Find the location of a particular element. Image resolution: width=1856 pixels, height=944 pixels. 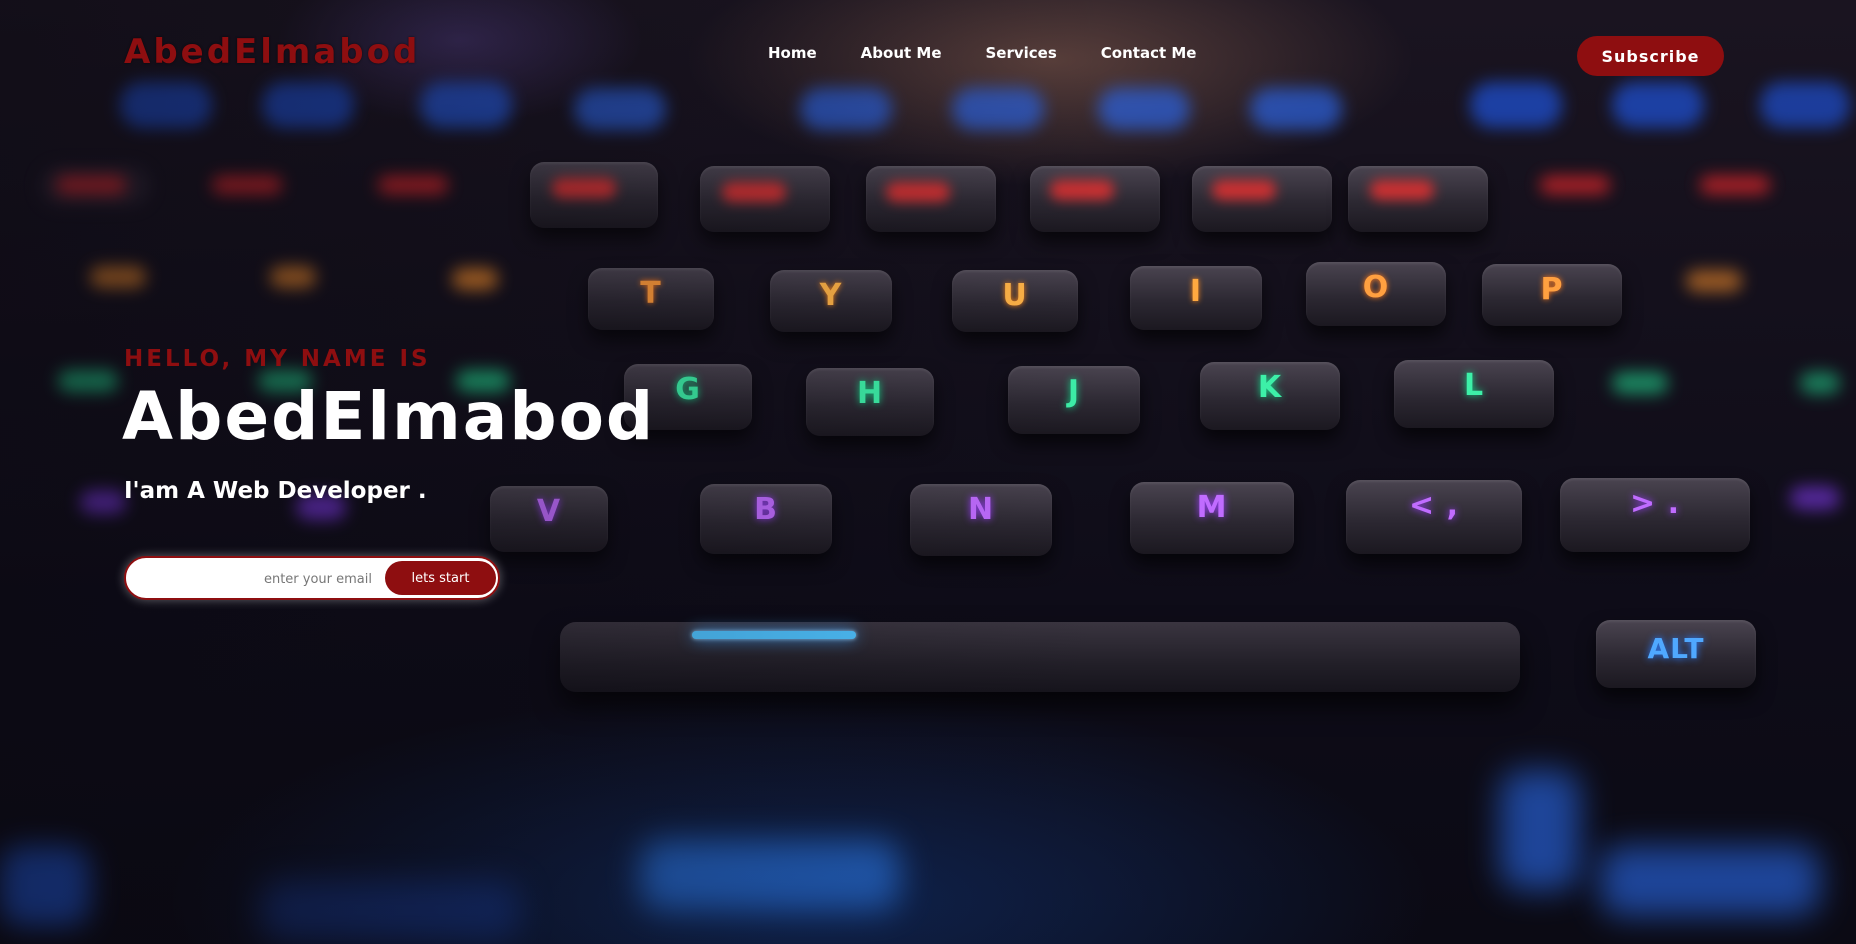

hero-name-heading: AbedElmabod is located at coordinates (389, 416).